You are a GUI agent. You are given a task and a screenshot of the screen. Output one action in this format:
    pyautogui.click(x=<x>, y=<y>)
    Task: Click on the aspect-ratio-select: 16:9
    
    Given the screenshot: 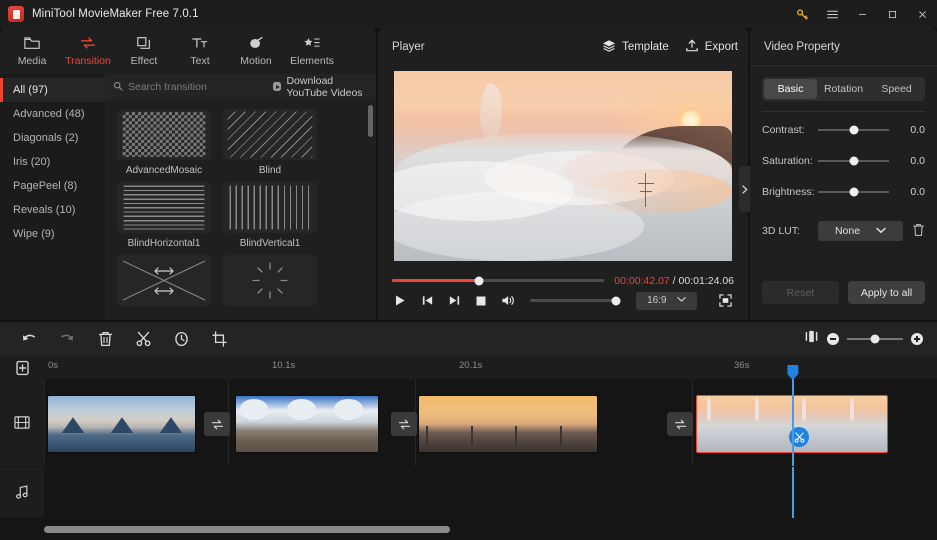 What is the action you would take?
    pyautogui.click(x=666, y=300)
    